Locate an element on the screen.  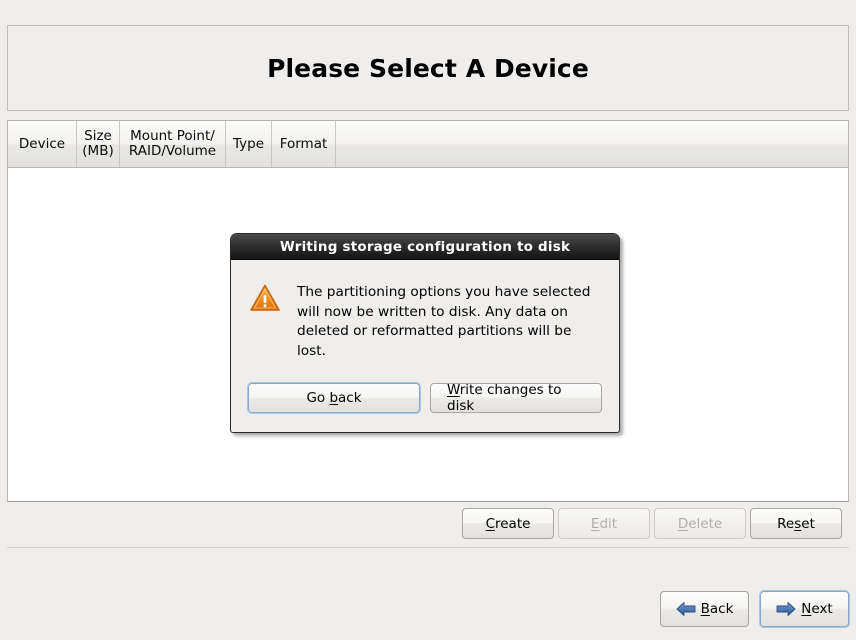
page-title-frame: Please Select A Device is located at coordinates (428, 68).